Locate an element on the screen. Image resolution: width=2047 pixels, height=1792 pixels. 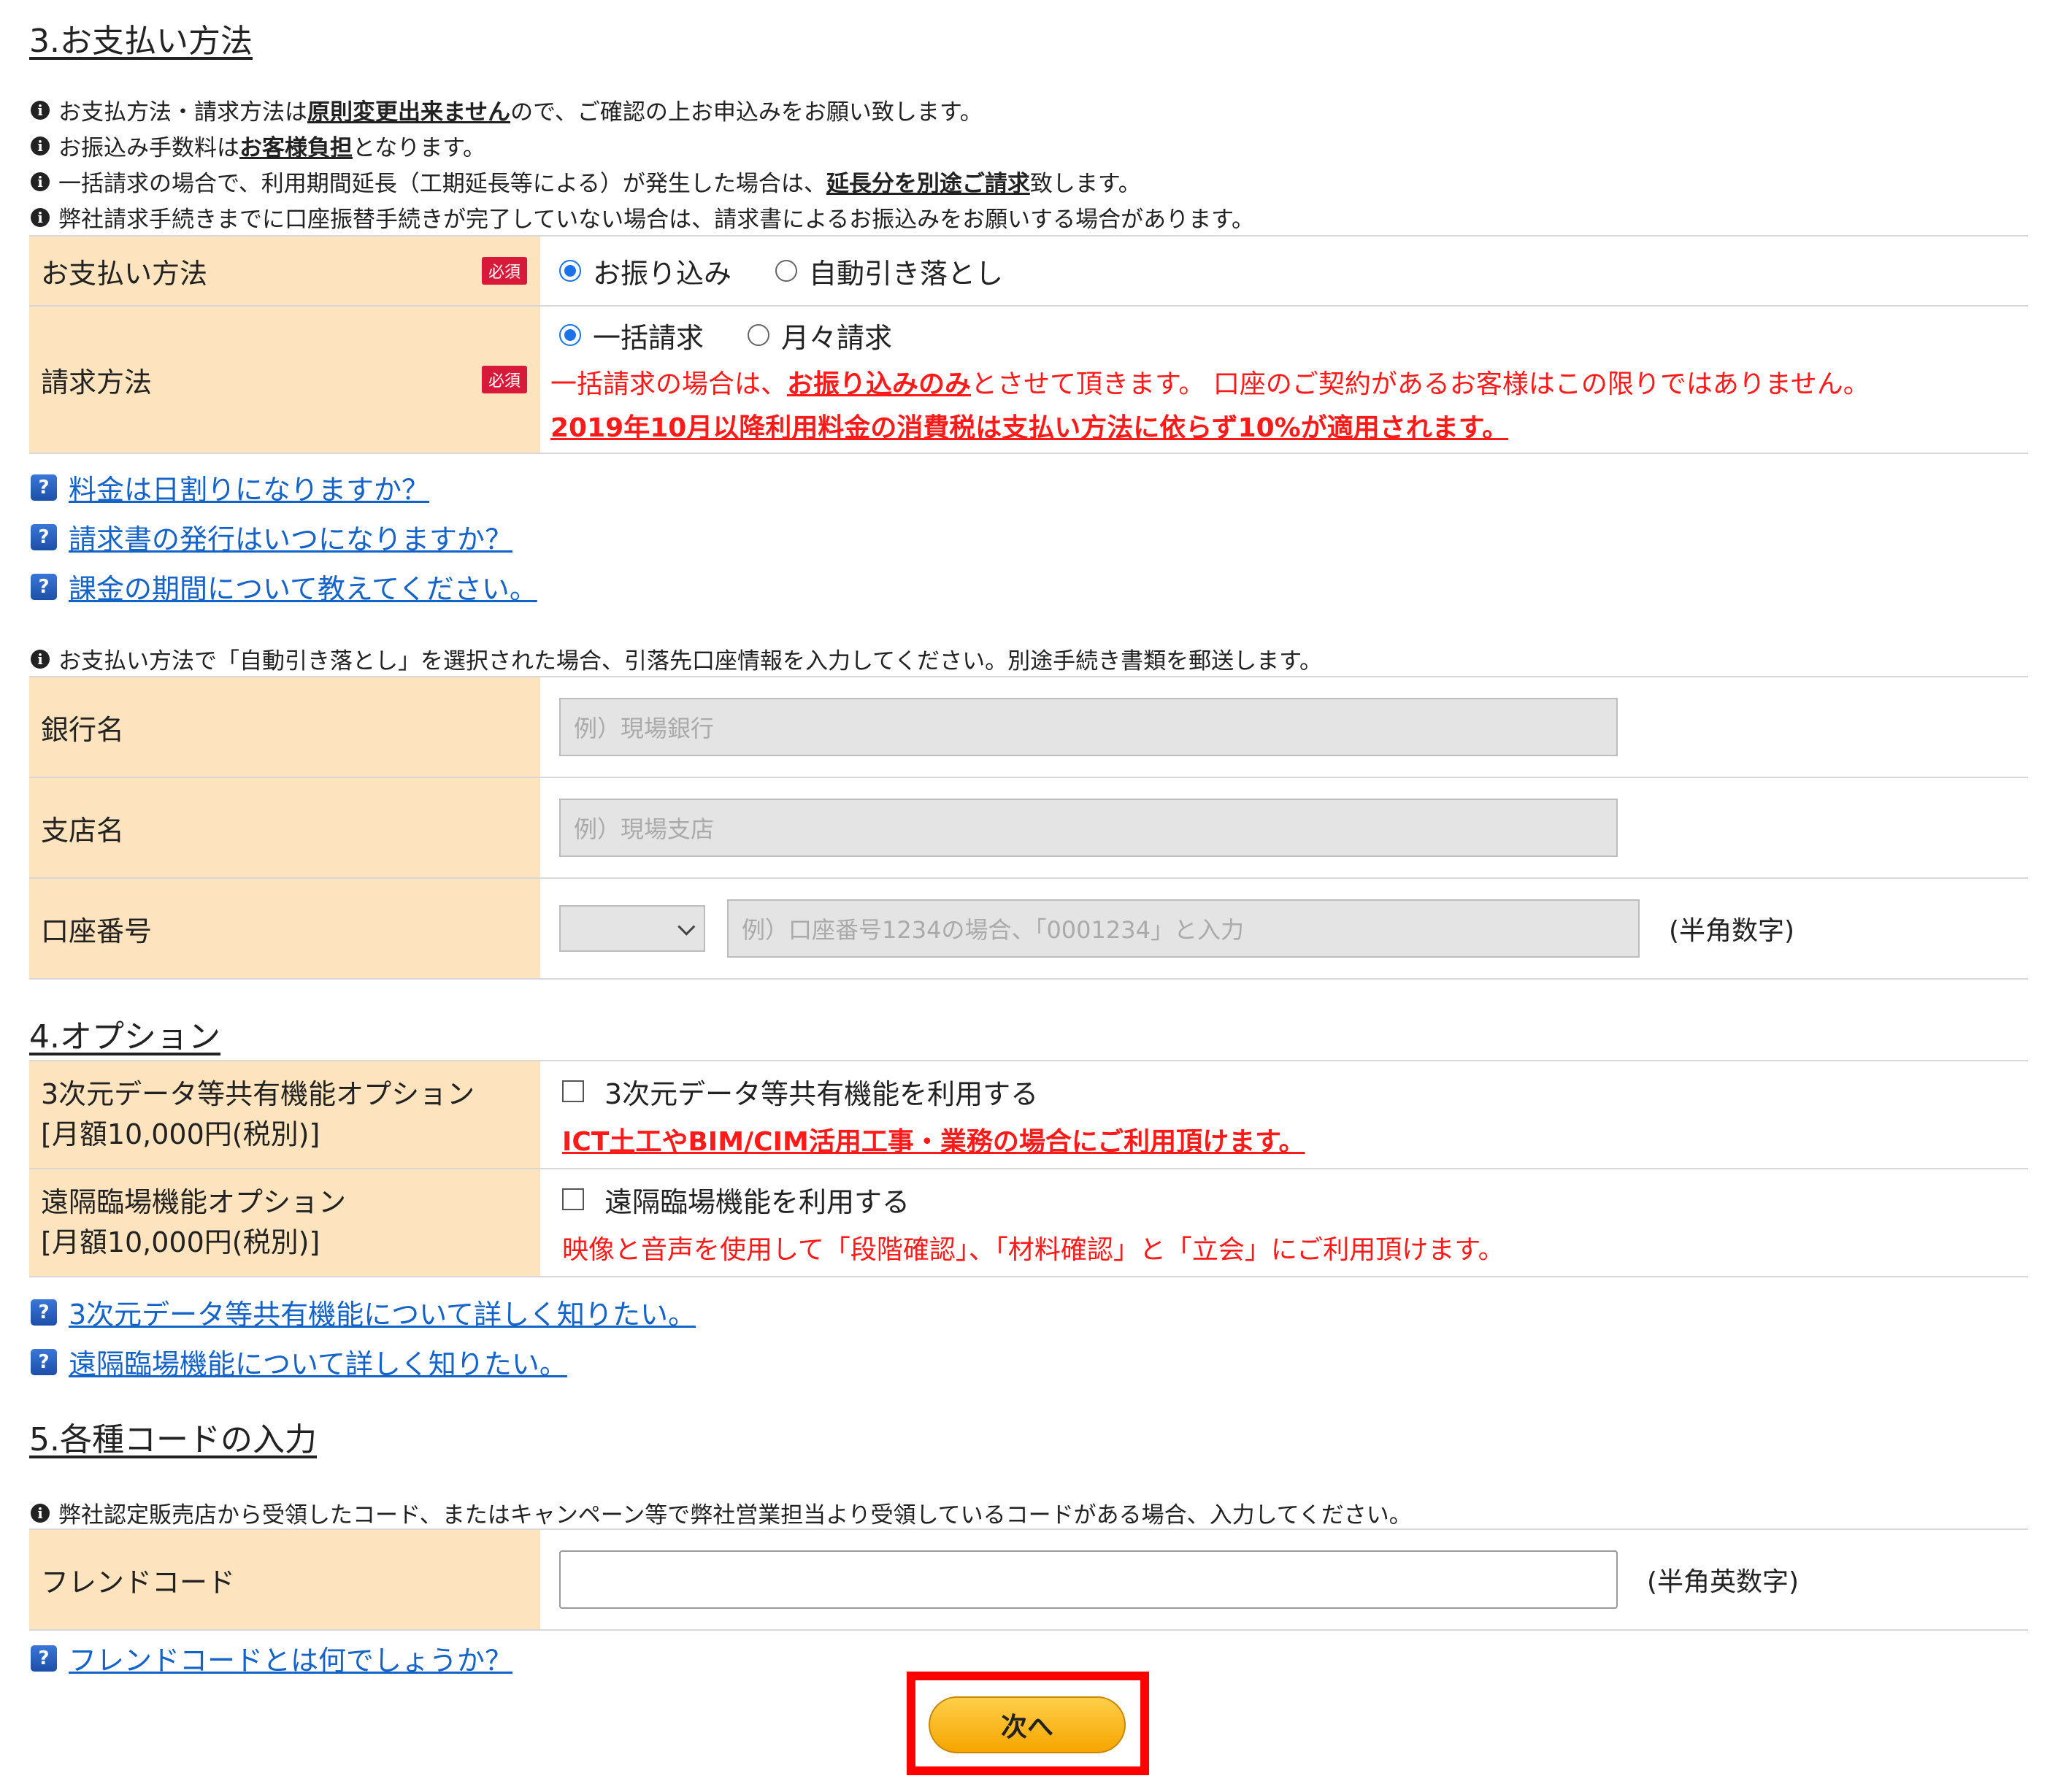
billing-method-radio-group: 一括請求 月々請求 is located at coordinates (1289, 335).